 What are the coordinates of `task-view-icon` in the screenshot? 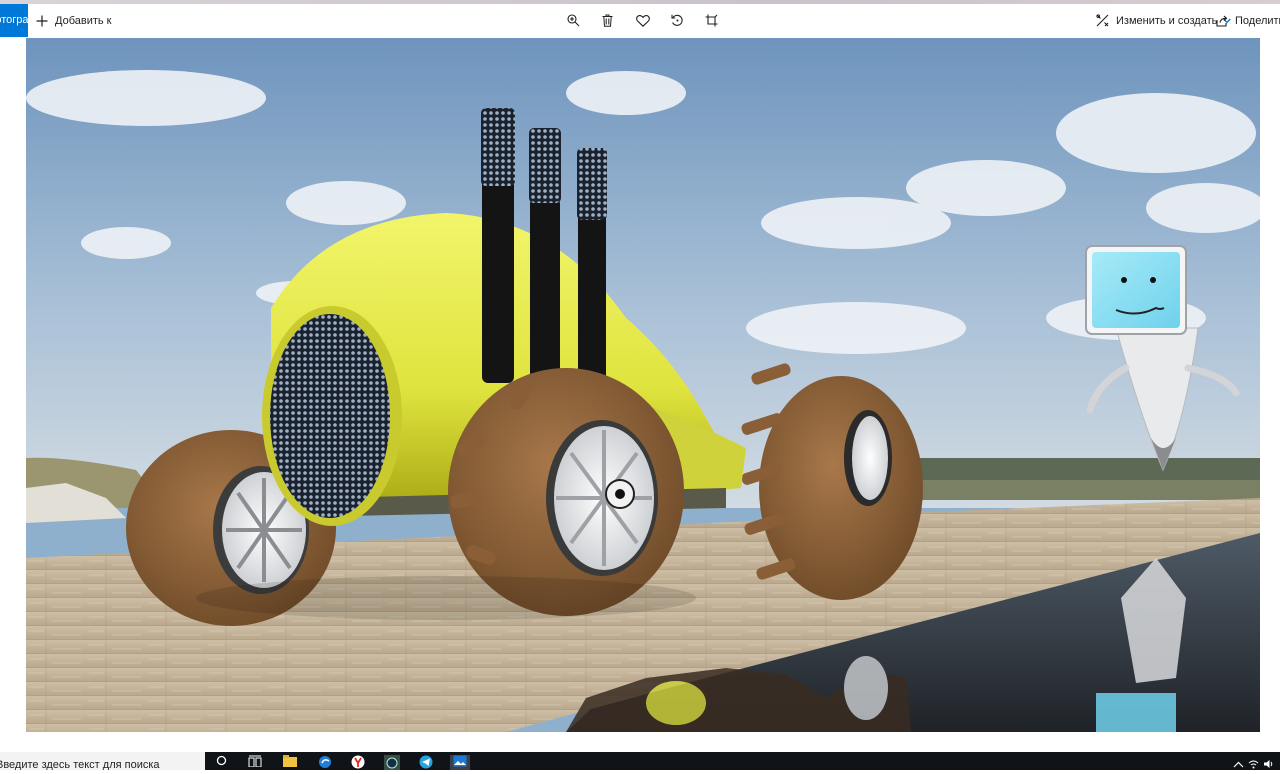 It's located at (255, 762).